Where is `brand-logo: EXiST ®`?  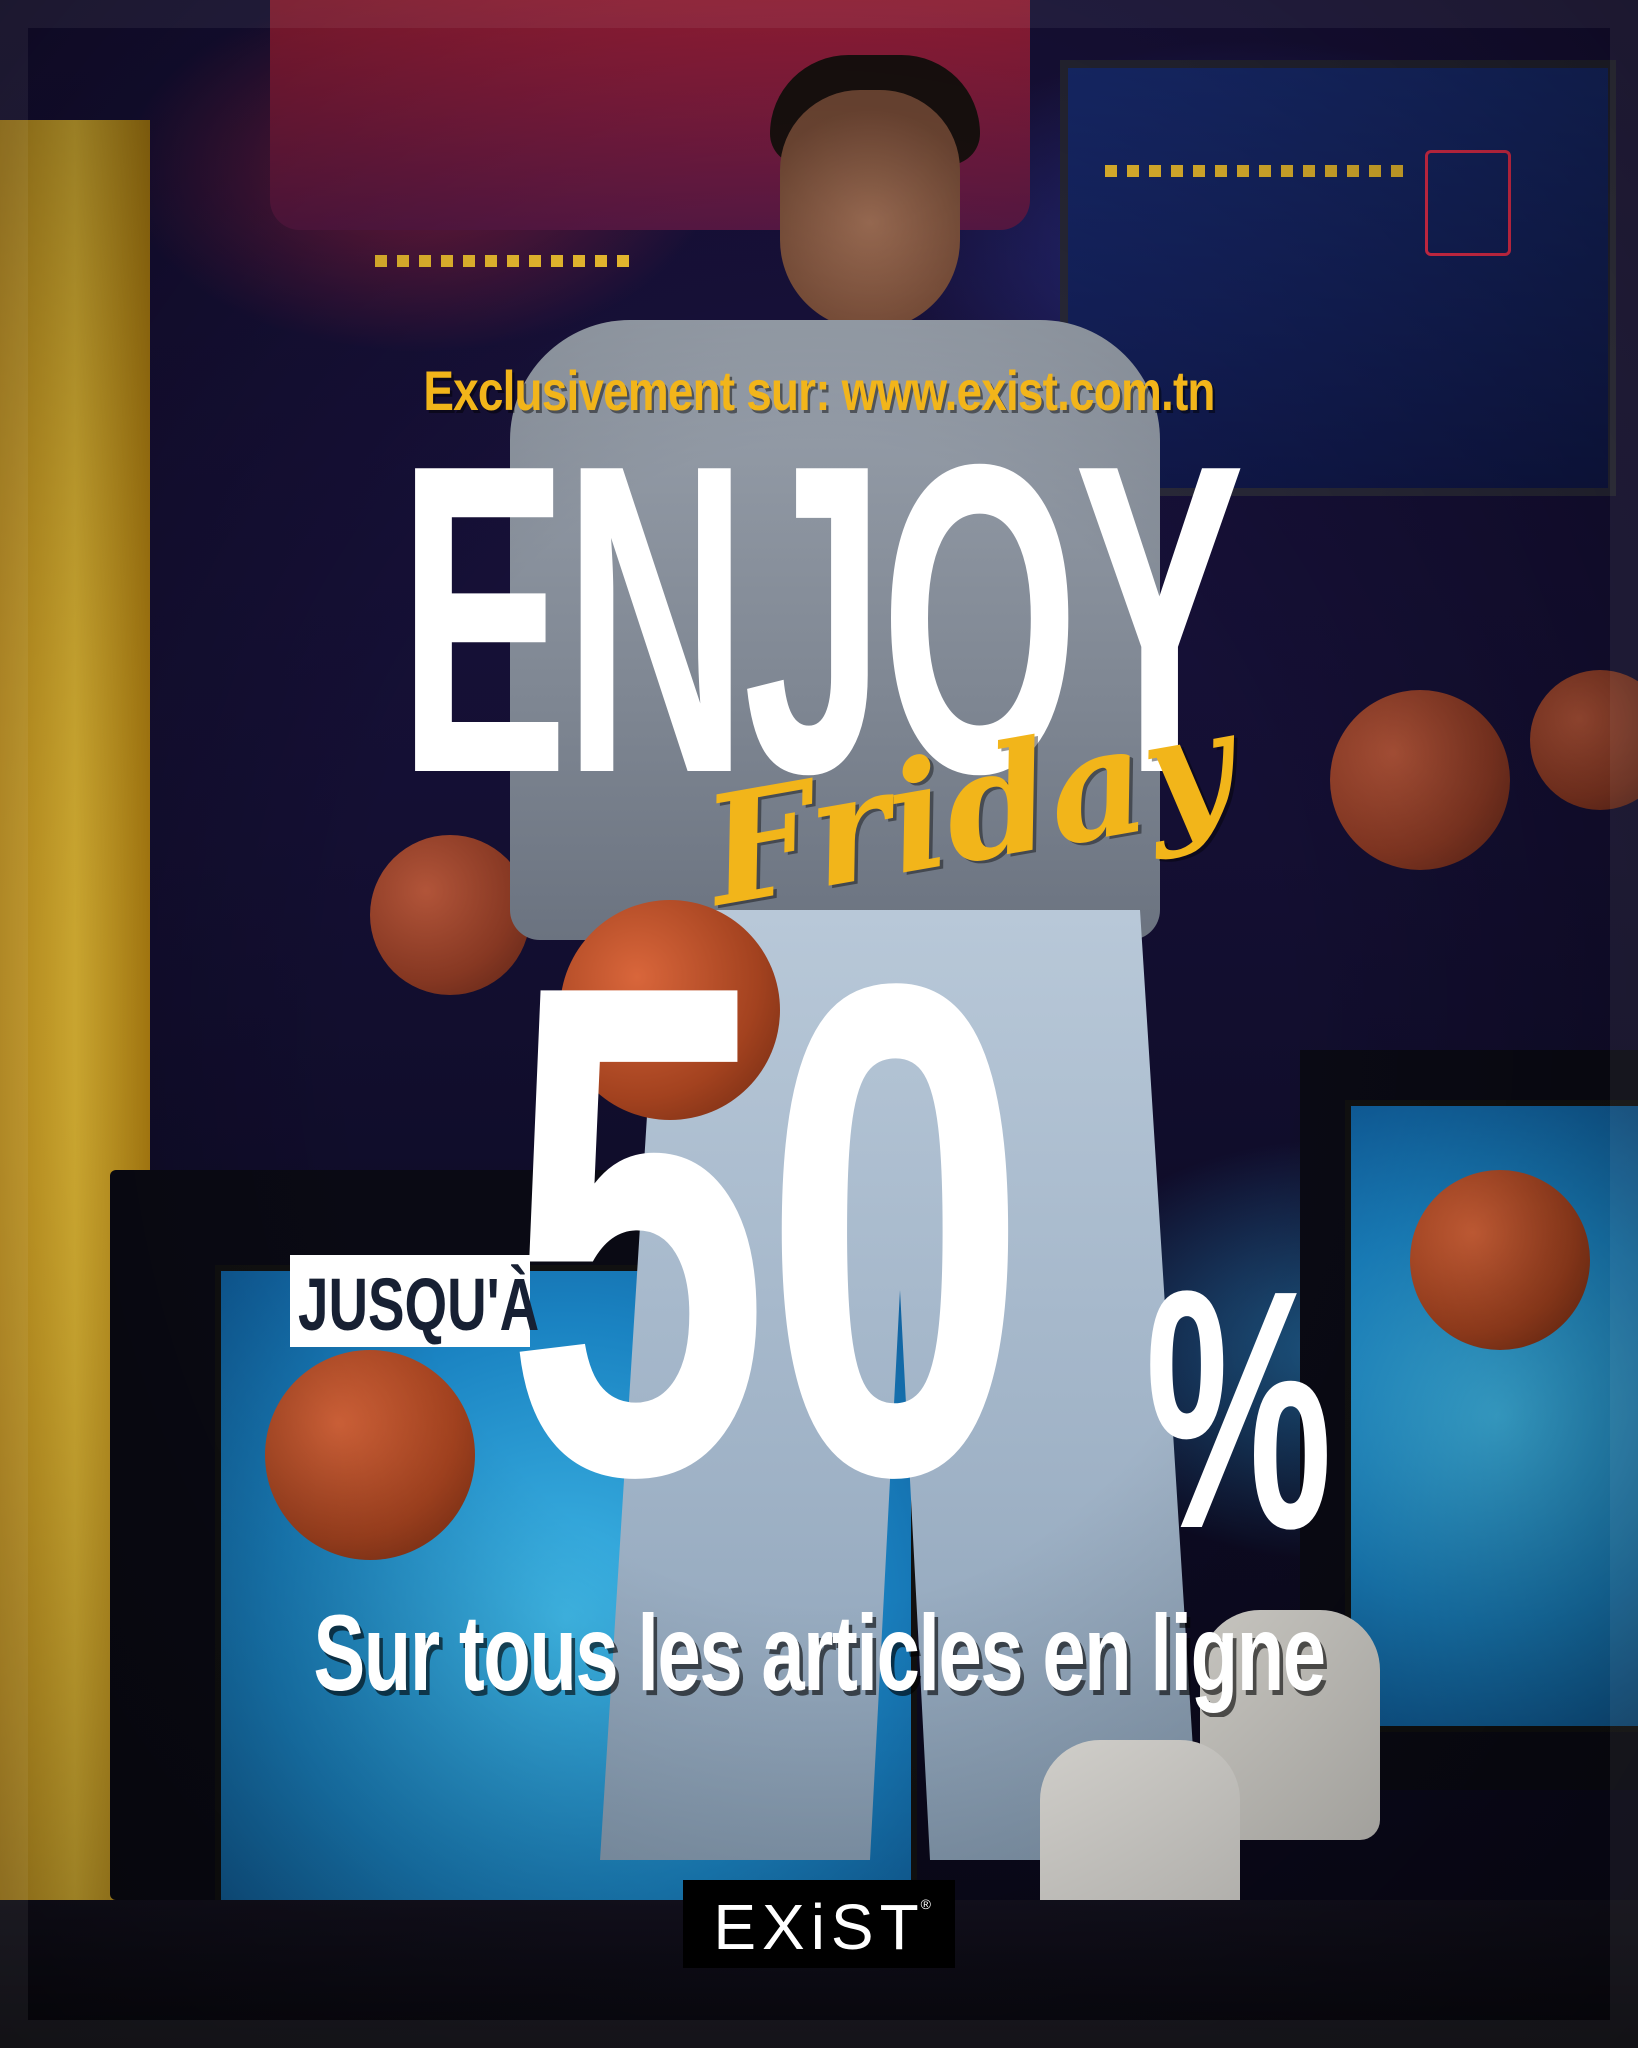
brand-logo: EXiST ® is located at coordinates (819, 1927).